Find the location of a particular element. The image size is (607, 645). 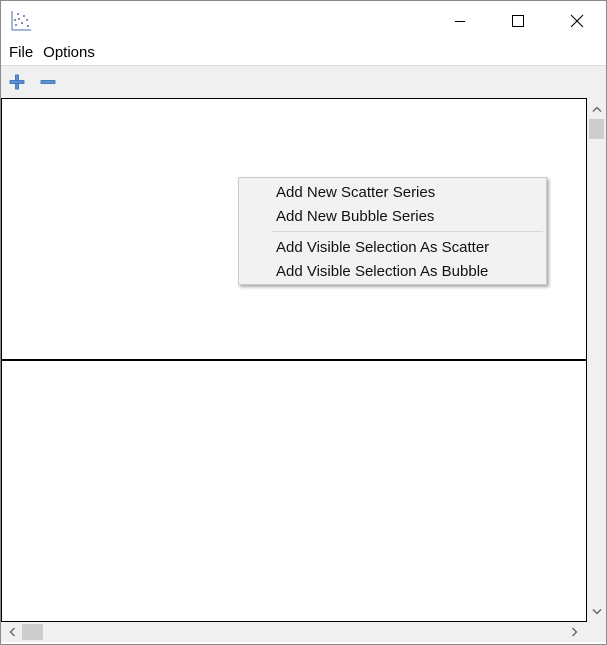

chevron-left-icon is located at coordinates (12, 632).